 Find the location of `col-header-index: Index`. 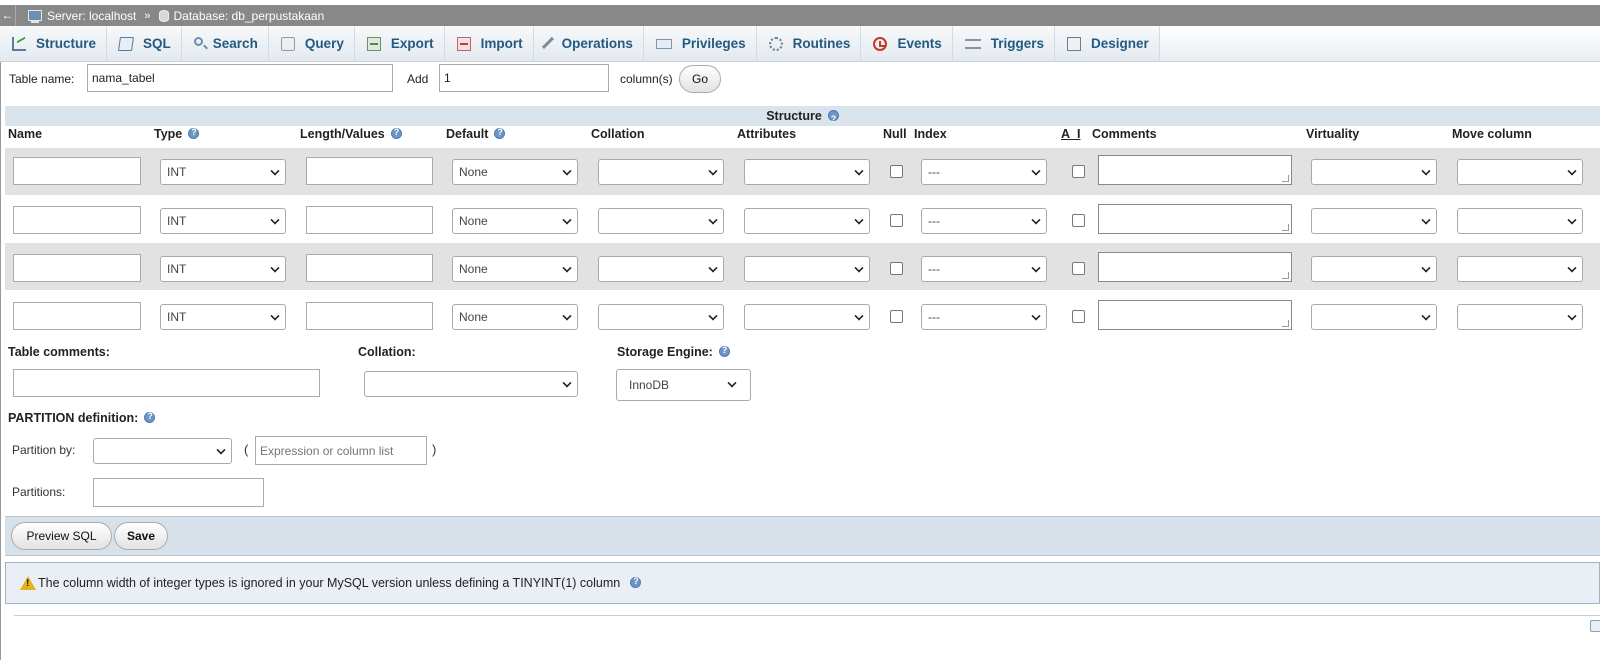

col-header-index: Index is located at coordinates (930, 134).